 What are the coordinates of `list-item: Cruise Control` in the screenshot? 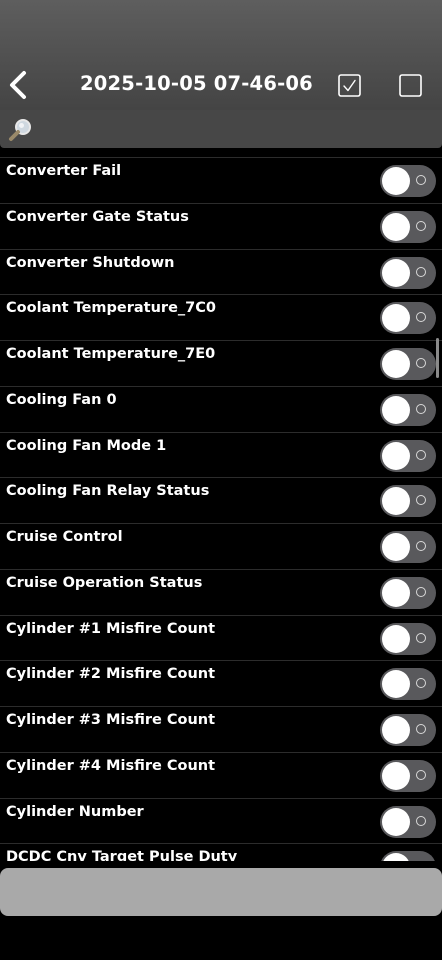 It's located at (221, 546).